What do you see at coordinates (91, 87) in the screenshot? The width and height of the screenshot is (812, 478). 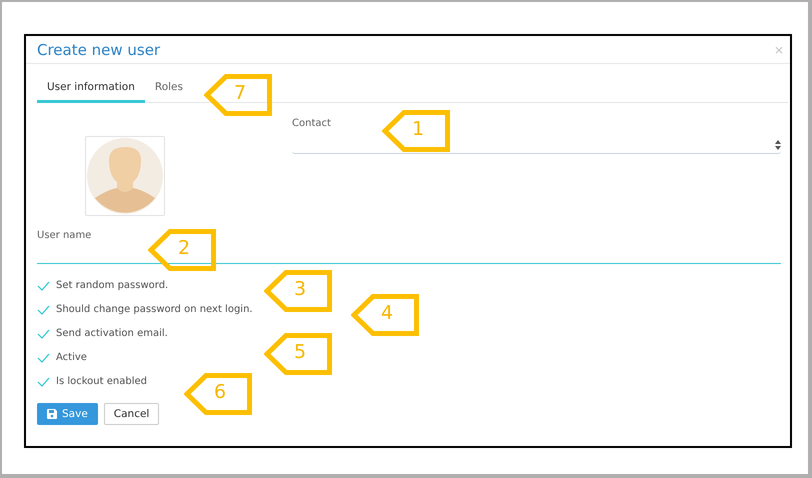 I see `tab: User information` at bounding box center [91, 87].